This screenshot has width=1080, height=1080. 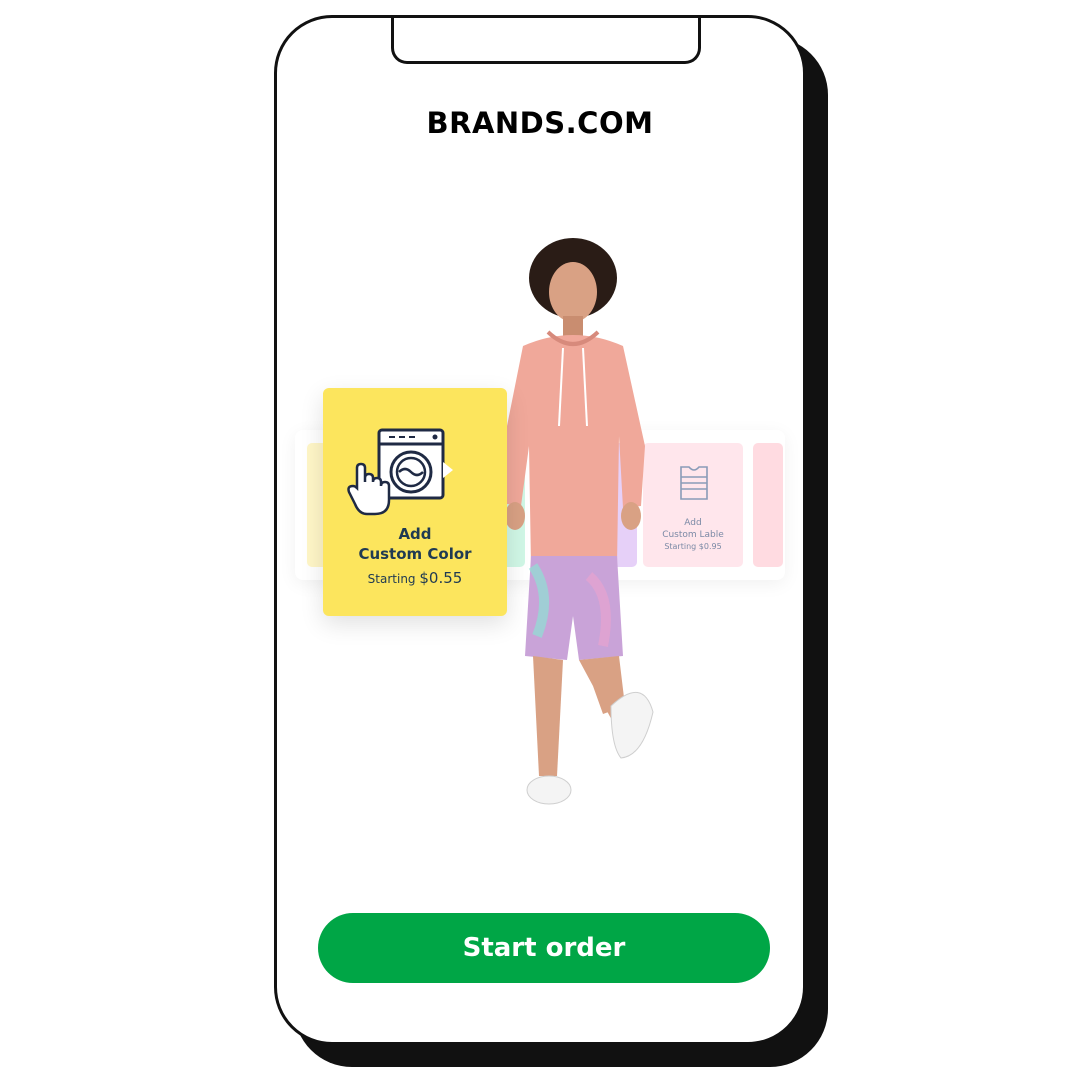 I want to click on faded-card-edge, so click(x=768, y=505).